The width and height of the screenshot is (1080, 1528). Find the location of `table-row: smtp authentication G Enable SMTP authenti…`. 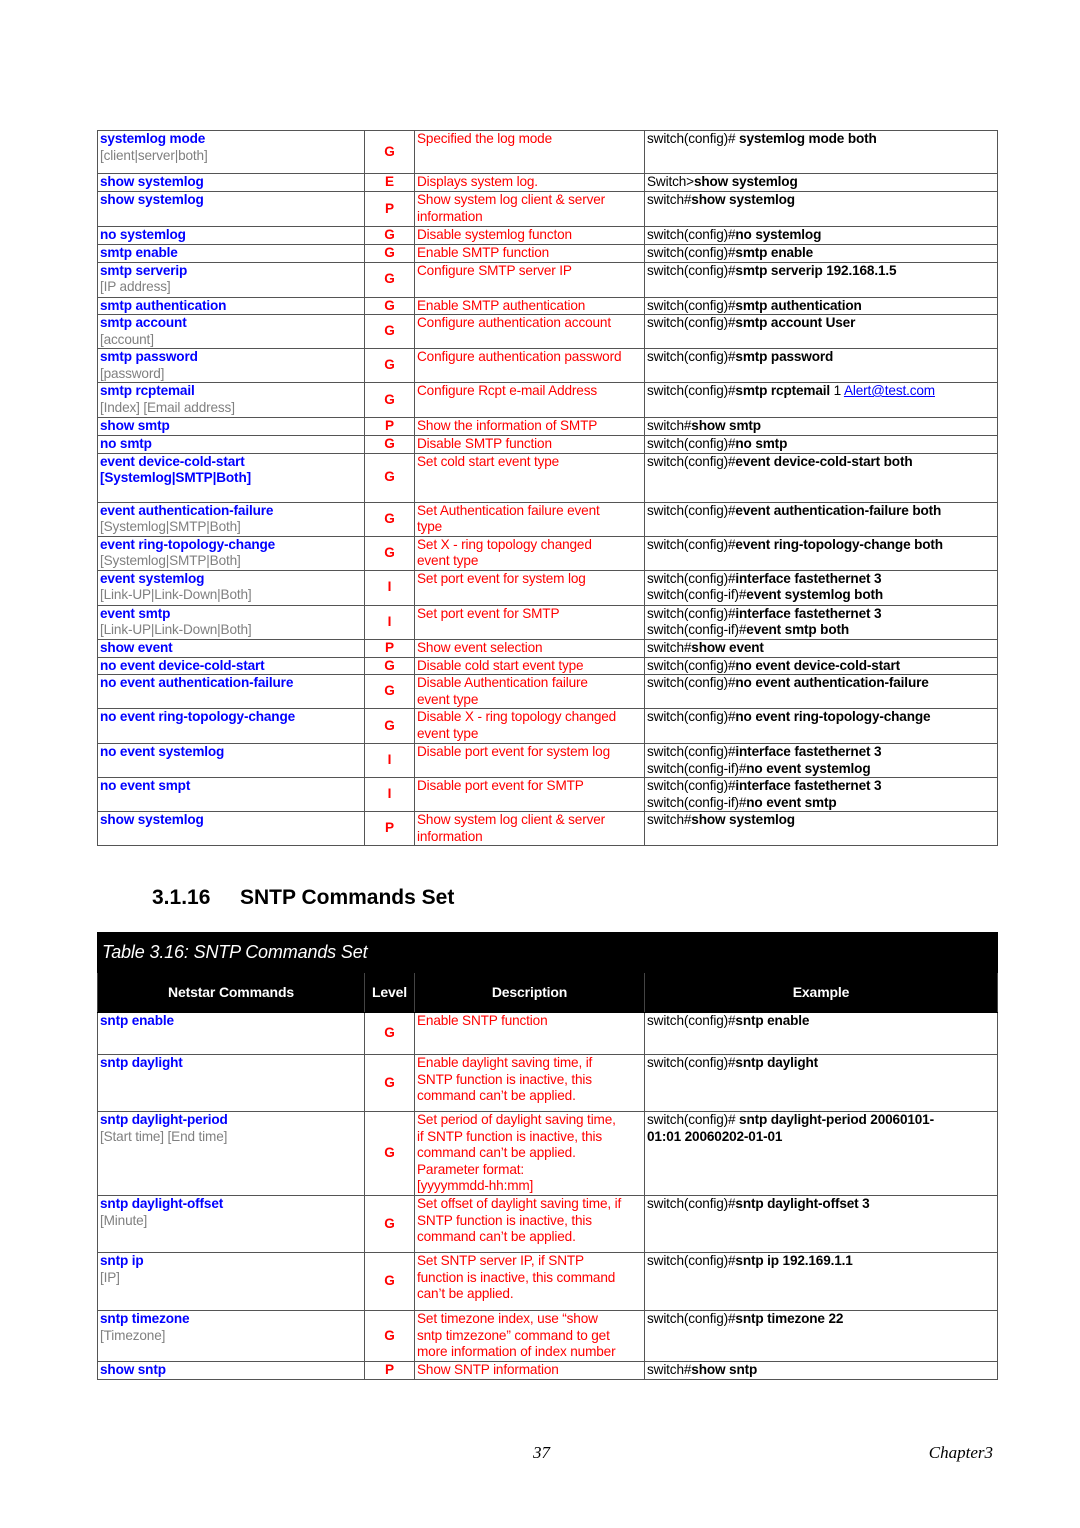

table-row: smtp authentication G Enable SMTP authenti… is located at coordinates (547, 305).